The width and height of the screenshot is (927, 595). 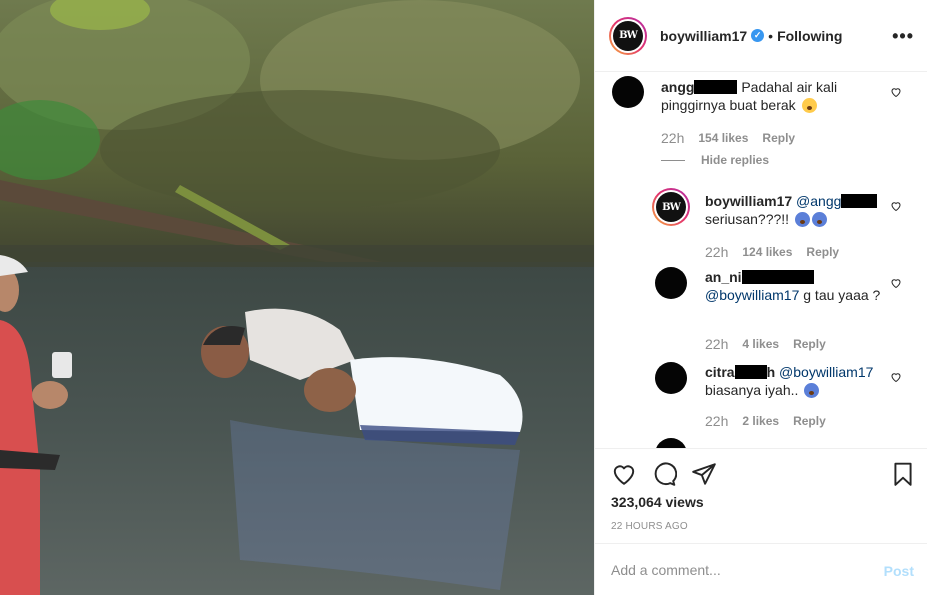 What do you see at coordinates (760, 344) in the screenshot?
I see `comment-likes: 4 likes` at bounding box center [760, 344].